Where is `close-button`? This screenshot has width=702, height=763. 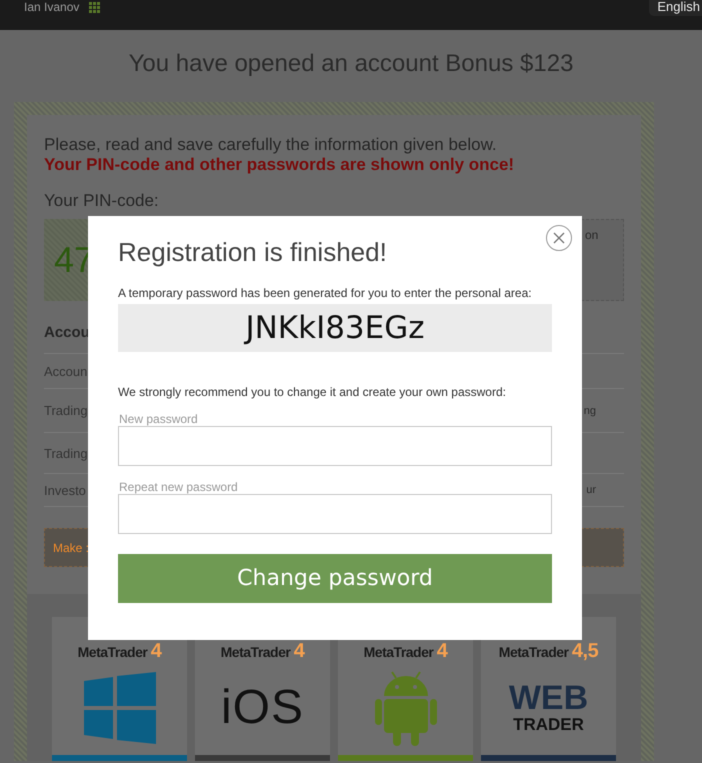
close-button is located at coordinates (559, 238).